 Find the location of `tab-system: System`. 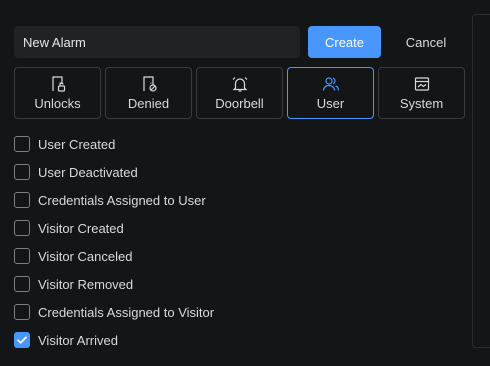

tab-system: System is located at coordinates (421, 93).